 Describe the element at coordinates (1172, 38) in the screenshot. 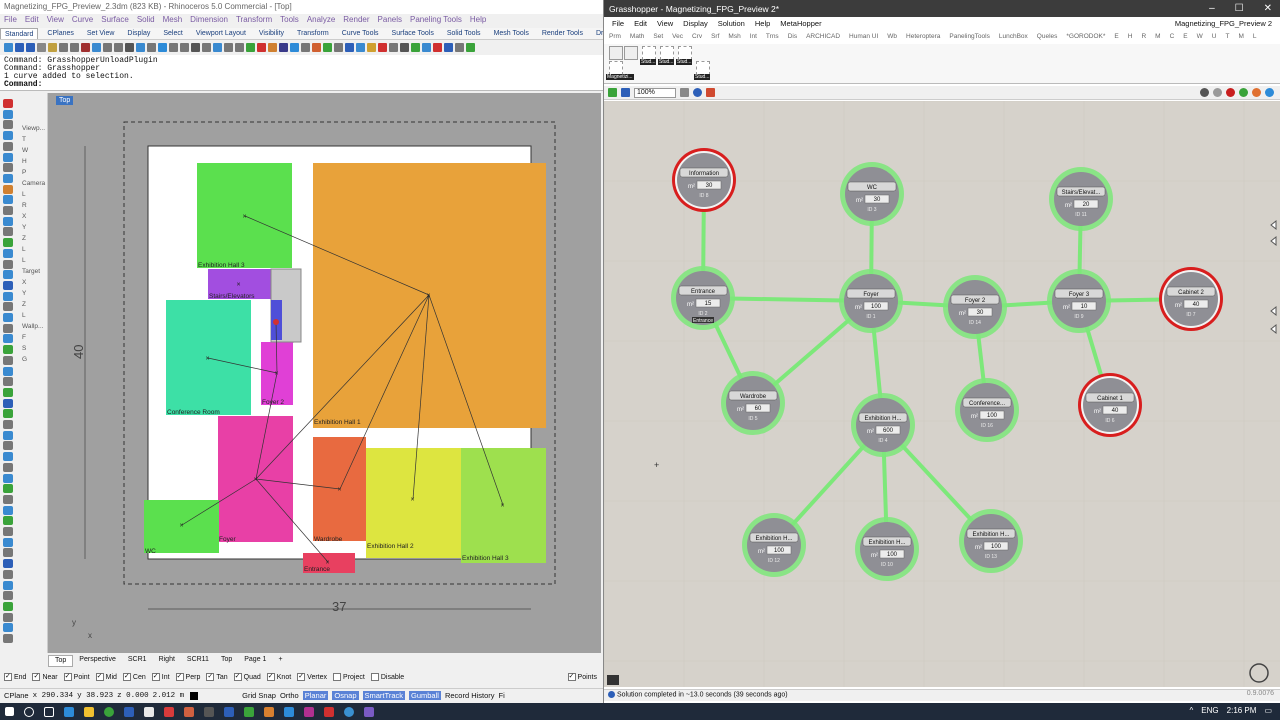

I see `gh-tab-c: C` at that location.